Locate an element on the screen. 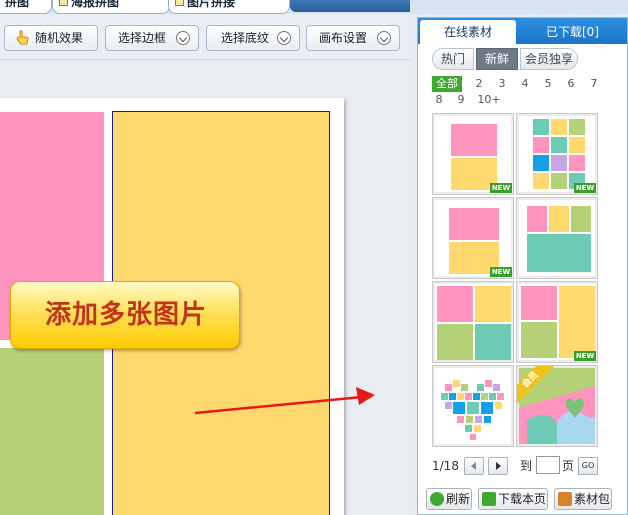 The image size is (628, 515). filter-fresh: 新鲜 is located at coordinates (497, 59).